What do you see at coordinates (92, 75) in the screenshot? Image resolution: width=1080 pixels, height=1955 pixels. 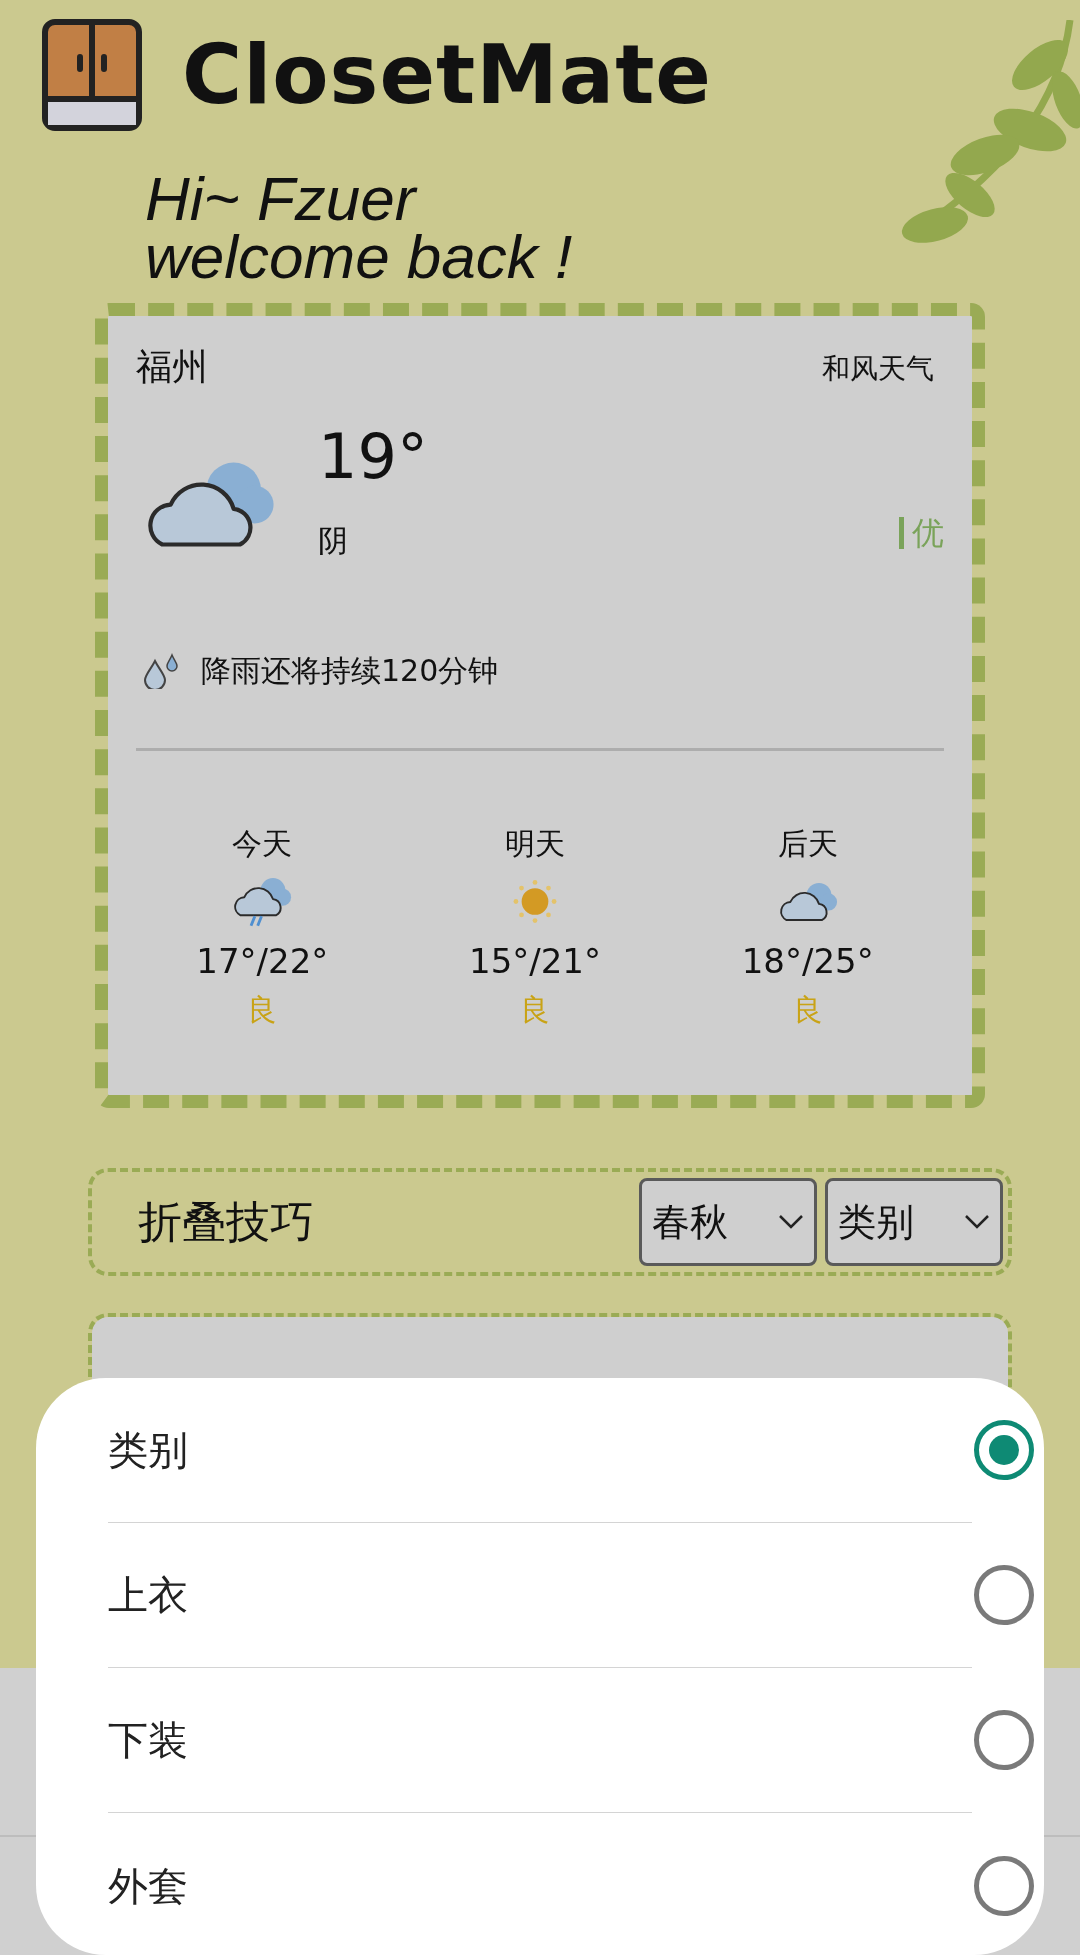 I see `wardrobe-icon` at bounding box center [92, 75].